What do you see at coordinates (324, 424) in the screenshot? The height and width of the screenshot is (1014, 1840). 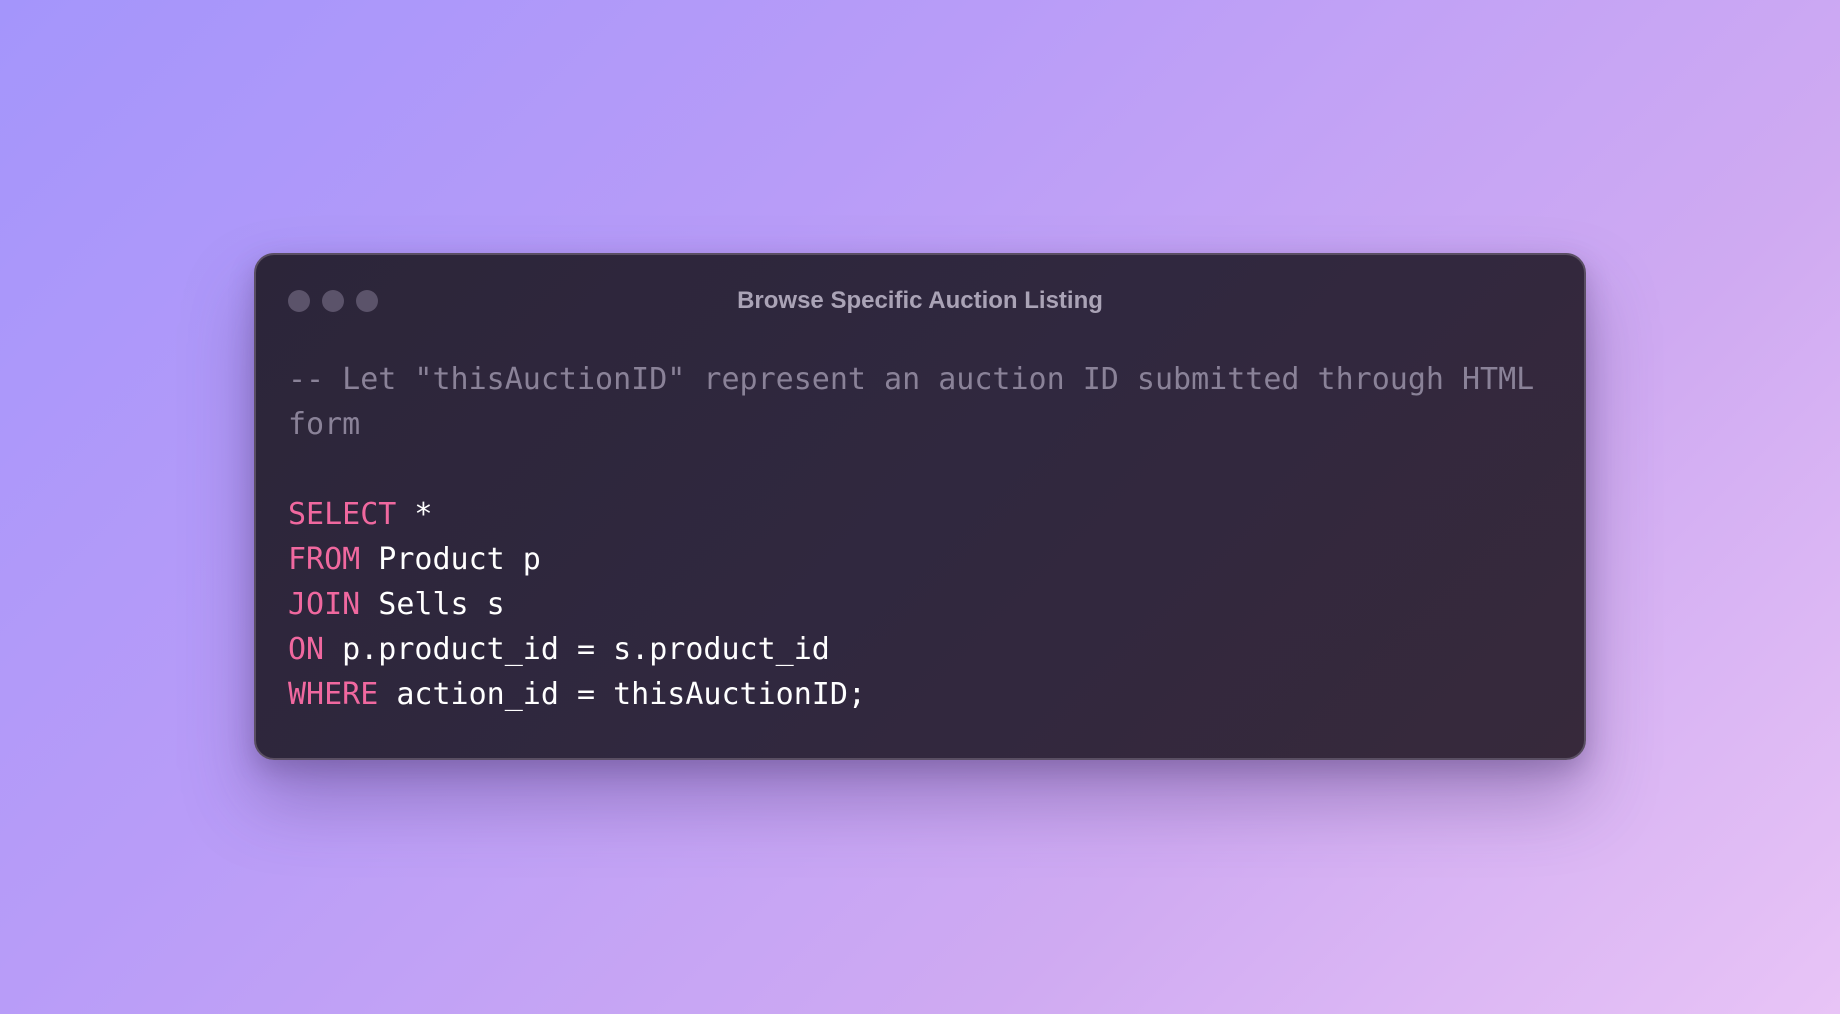 I see `code-comment-line: form` at bounding box center [324, 424].